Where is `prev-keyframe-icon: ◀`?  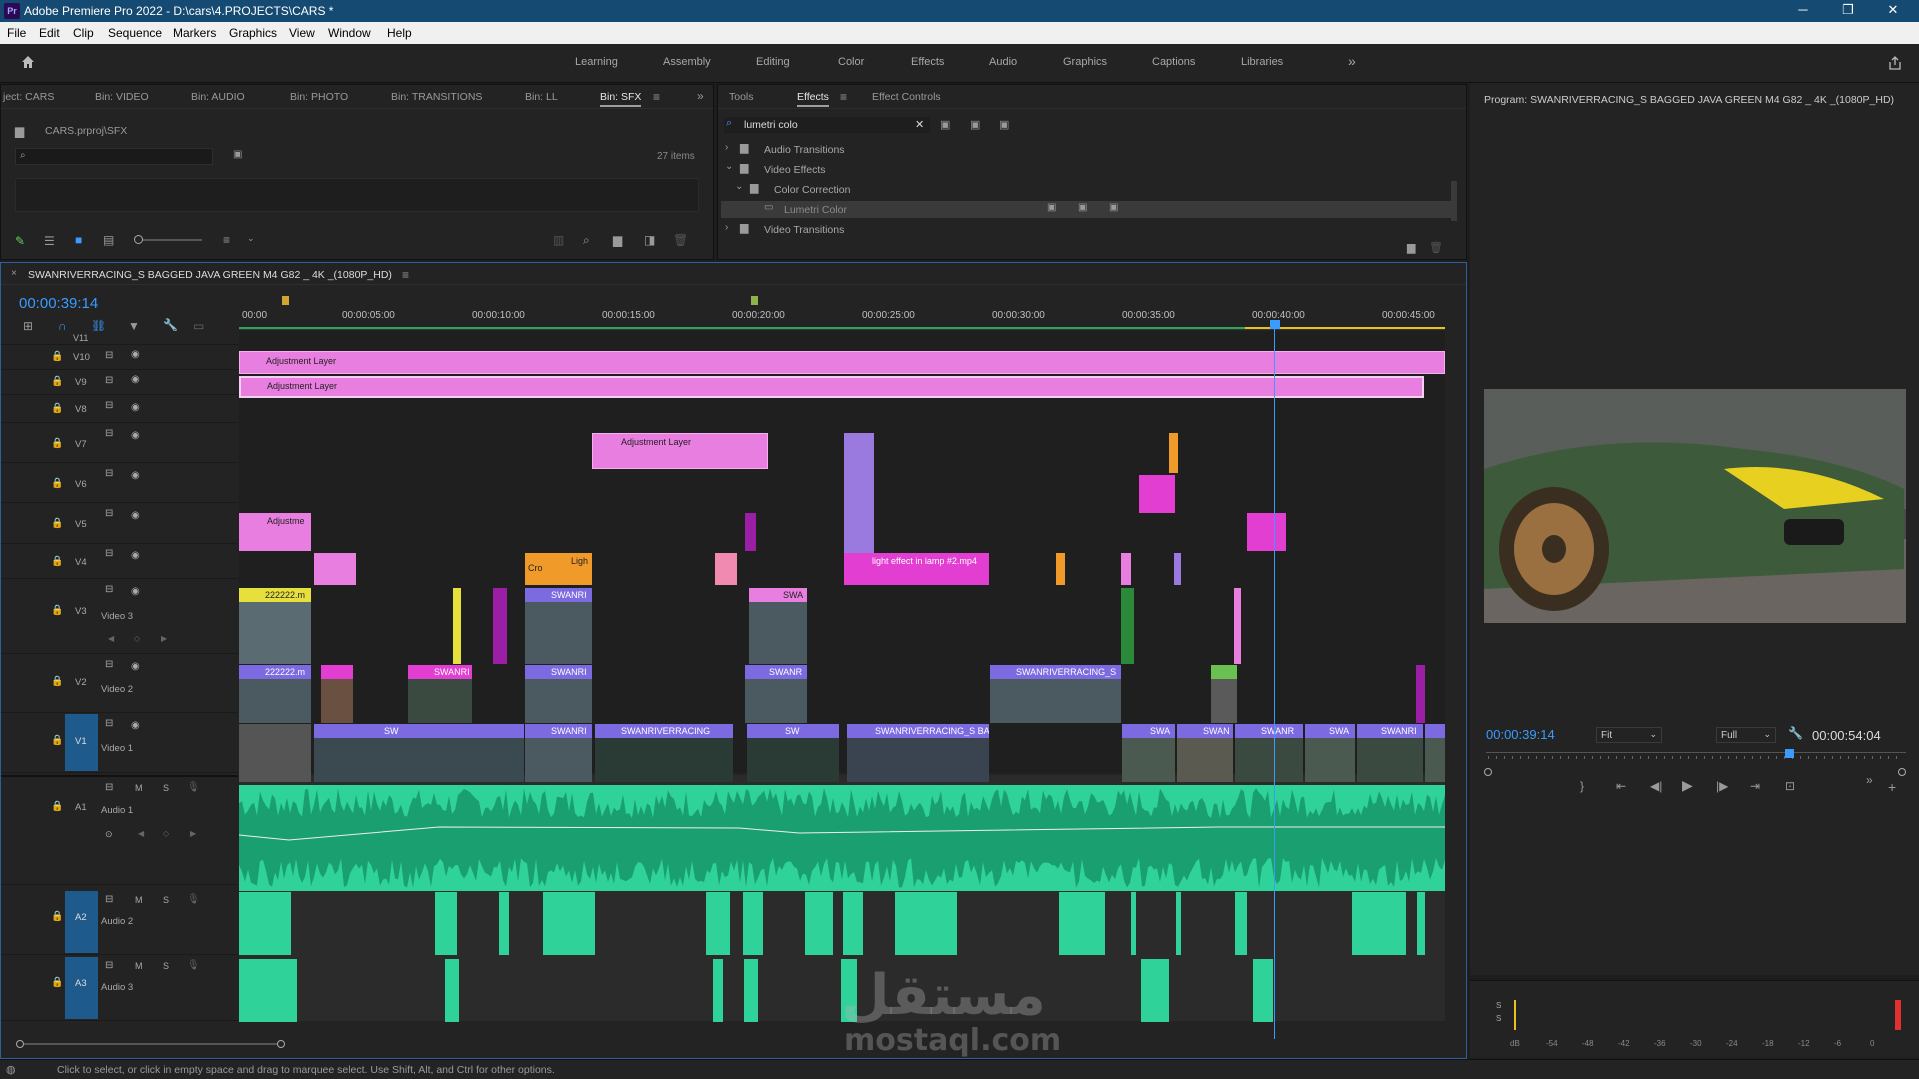
prev-keyframe-icon: ◀ is located at coordinates (111, 638).